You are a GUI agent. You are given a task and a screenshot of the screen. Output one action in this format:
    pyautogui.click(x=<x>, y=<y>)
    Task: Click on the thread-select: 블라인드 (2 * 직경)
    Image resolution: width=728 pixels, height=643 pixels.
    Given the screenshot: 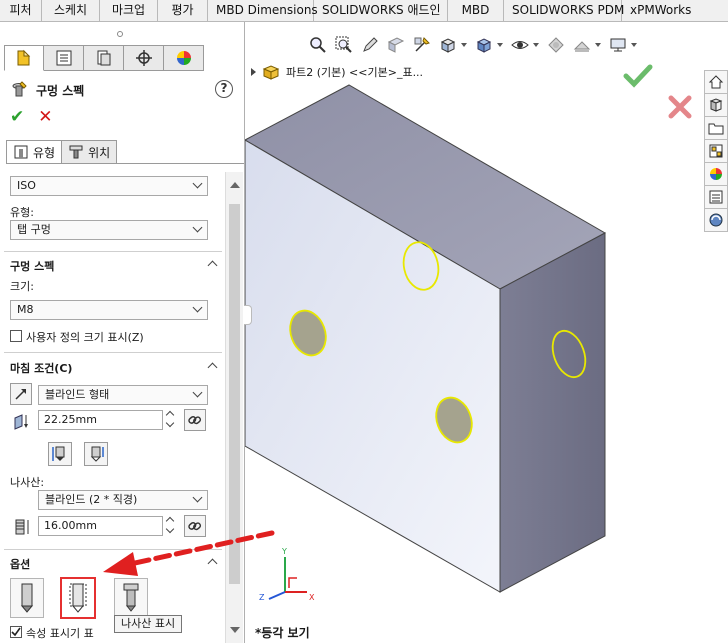 What is the action you would take?
    pyautogui.click(x=123, y=500)
    